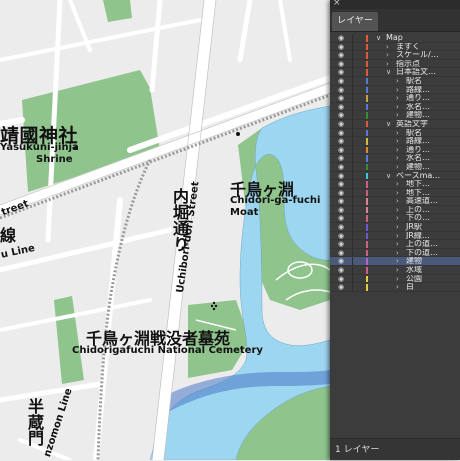 The width and height of the screenshot is (460, 461). Describe the element at coordinates (395, 270) in the screenshot. I see `layer-row: ◉ › 水域` at that location.